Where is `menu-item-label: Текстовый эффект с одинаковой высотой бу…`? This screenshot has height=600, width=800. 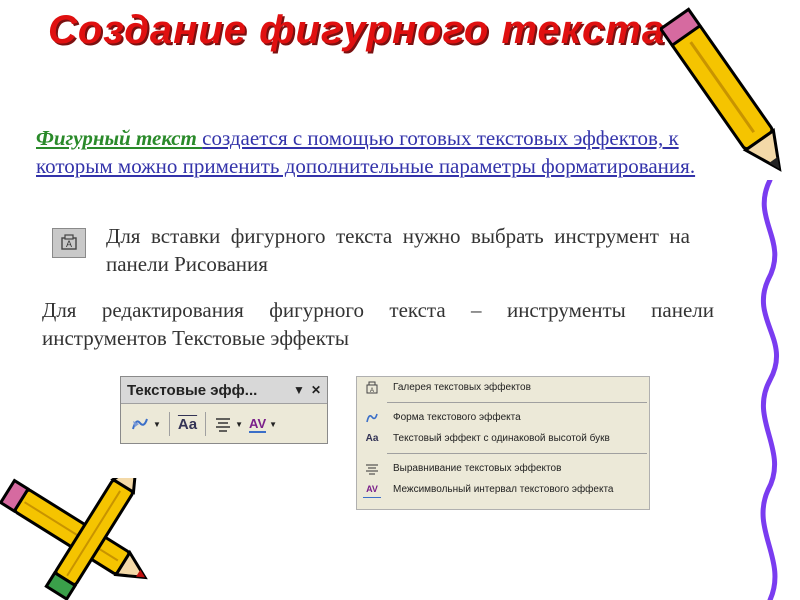
menu-item-label: Текстовый эффект с одинаковой высотой бу… is located at coordinates (501, 438).